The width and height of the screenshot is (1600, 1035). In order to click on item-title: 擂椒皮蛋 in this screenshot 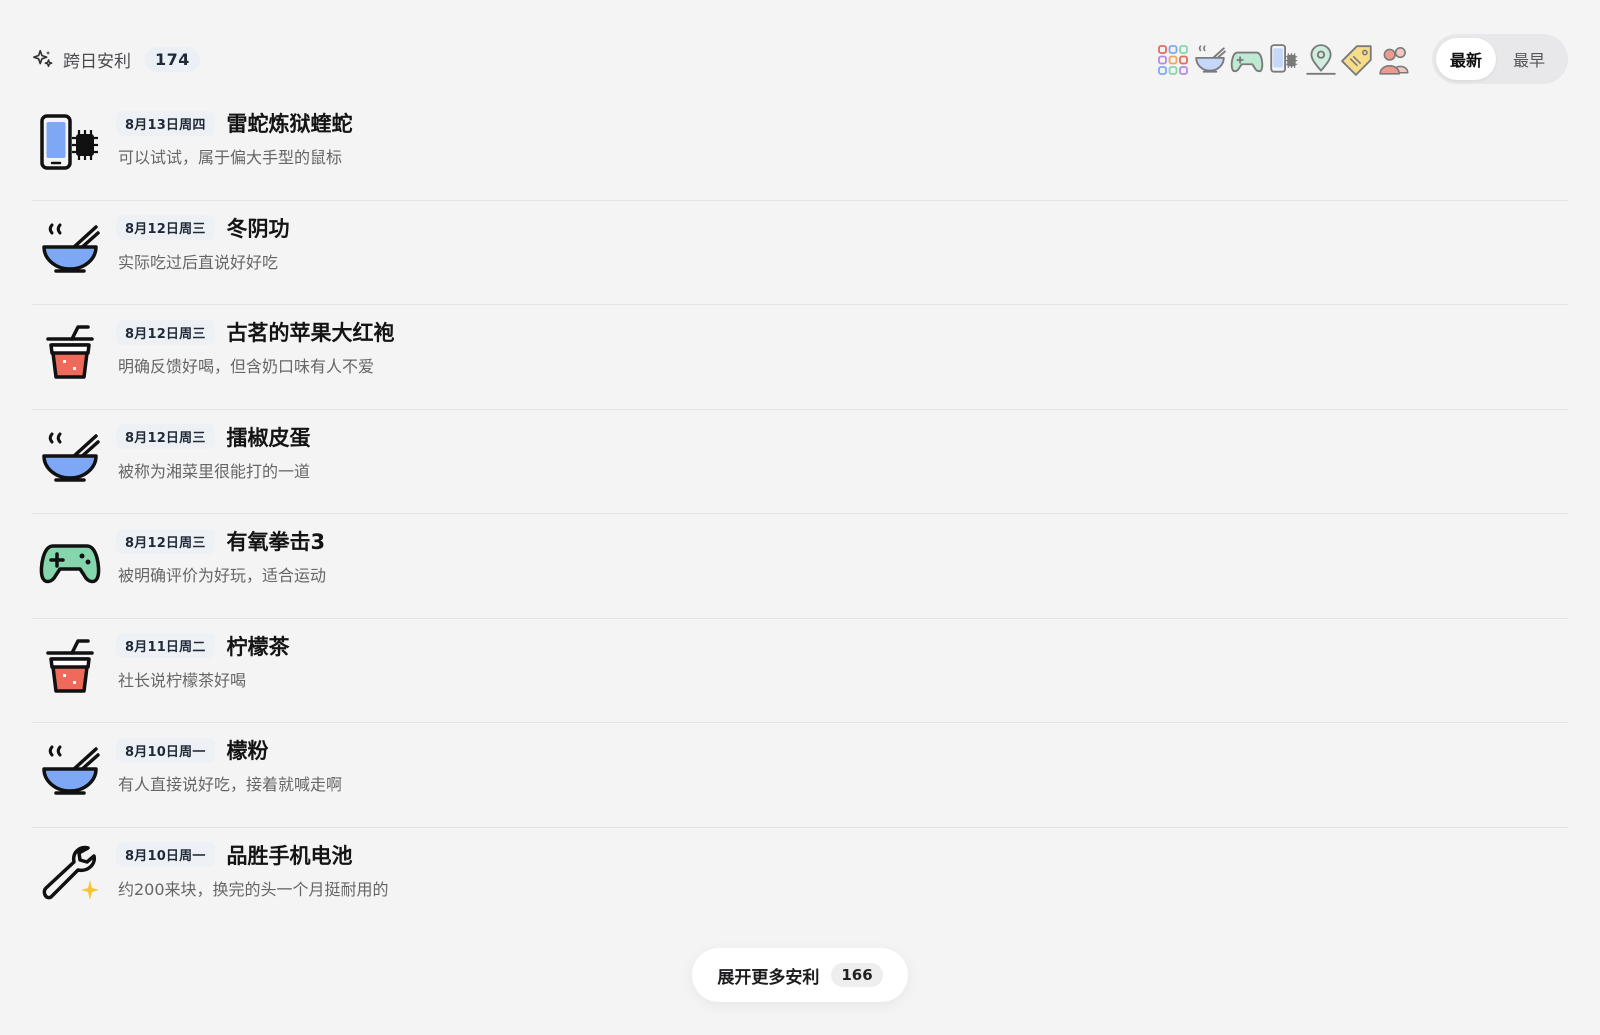, I will do `click(268, 437)`.